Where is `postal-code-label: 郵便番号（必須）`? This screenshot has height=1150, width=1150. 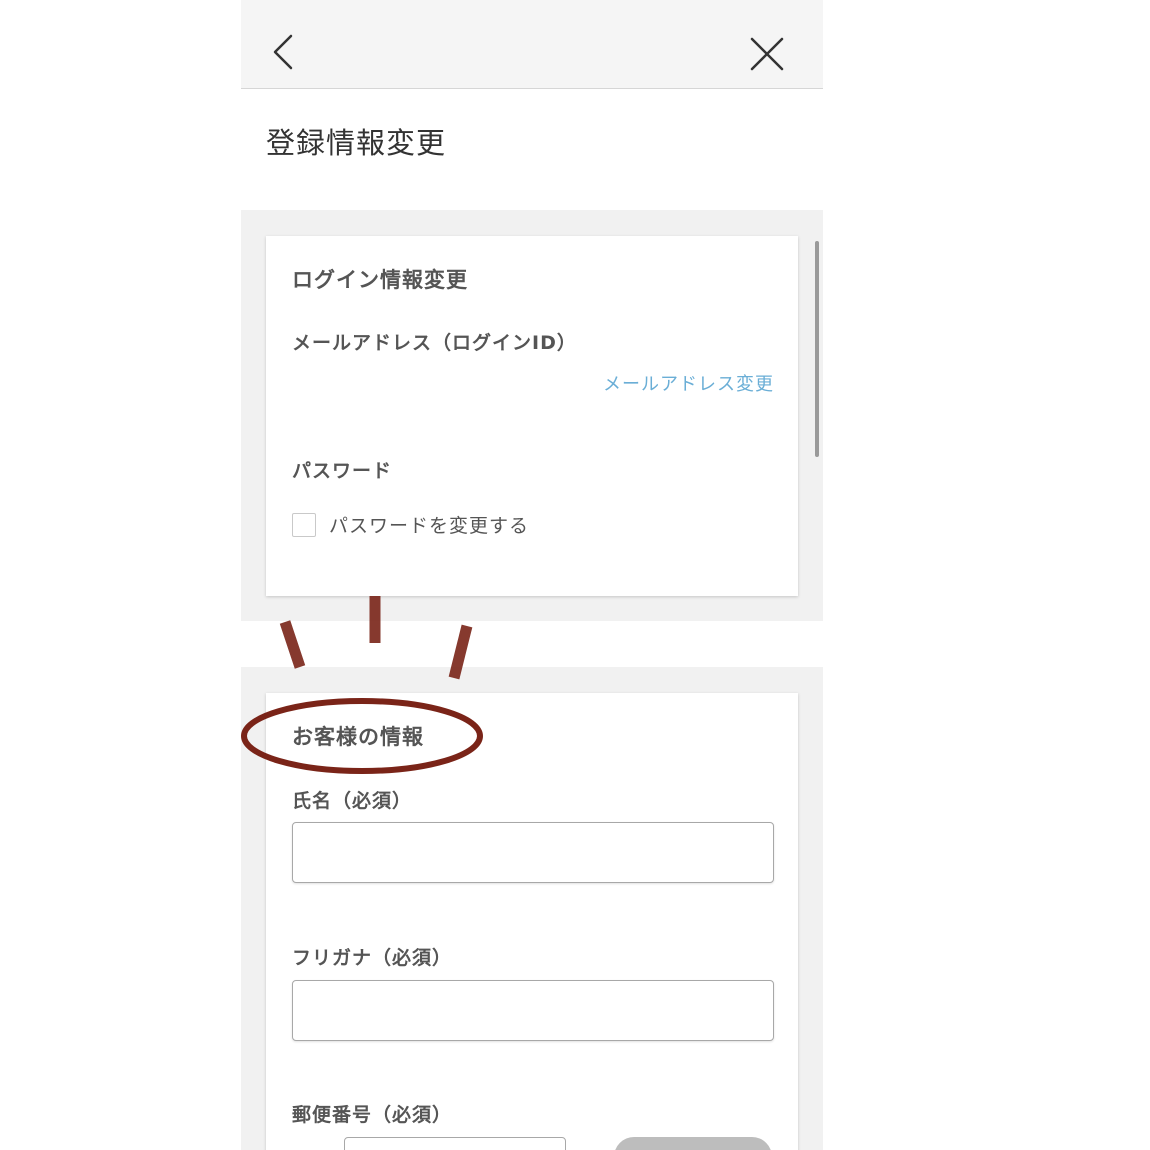 postal-code-label: 郵便番号（必須） is located at coordinates (372, 1115).